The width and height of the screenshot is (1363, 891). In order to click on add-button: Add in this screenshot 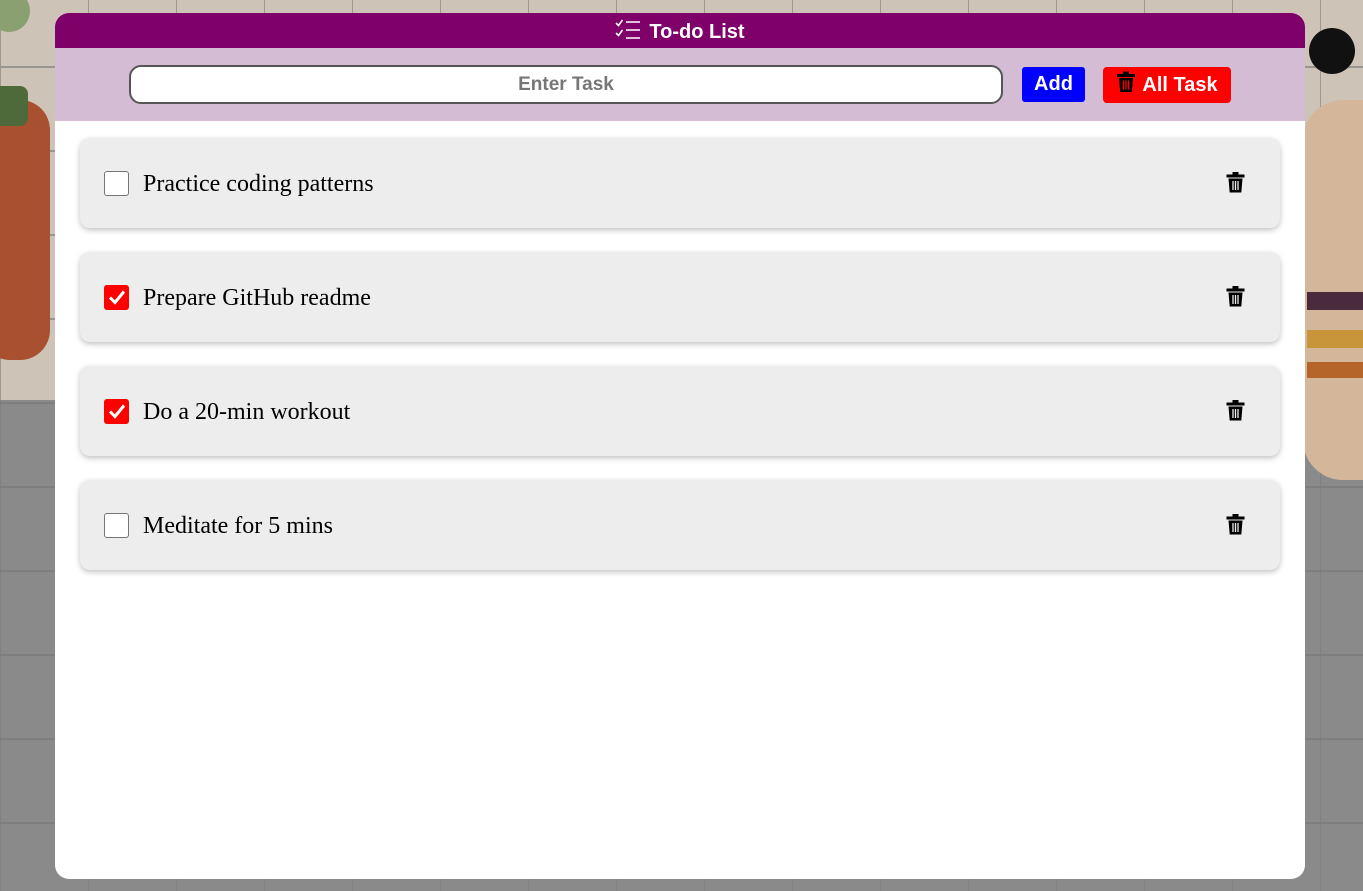, I will do `click(1053, 84)`.